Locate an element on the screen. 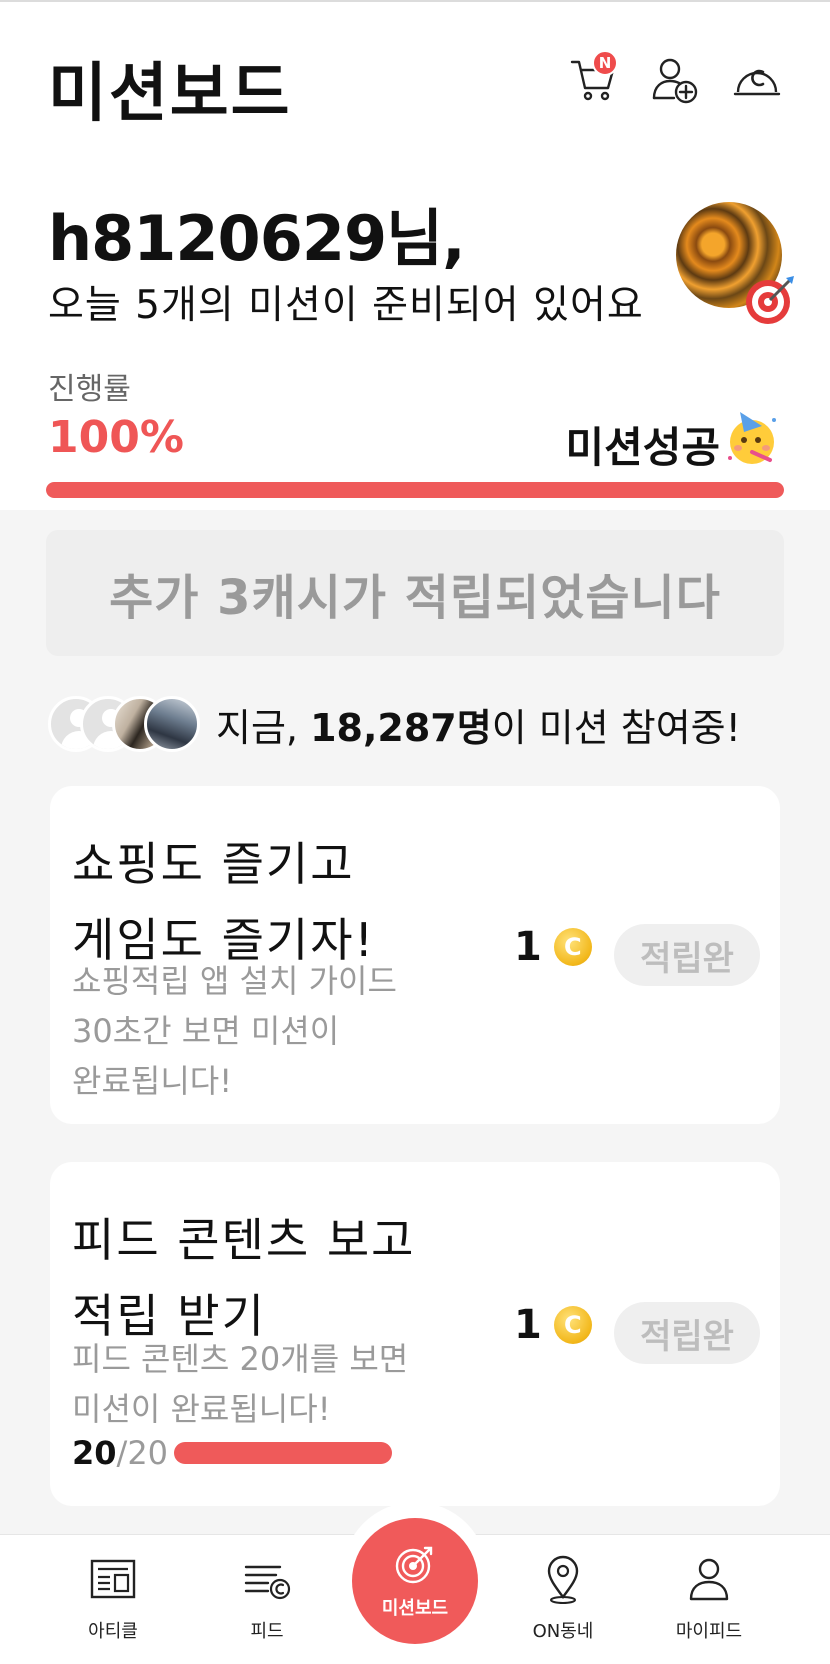 The width and height of the screenshot is (830, 1664). mission-progress-fill is located at coordinates (283, 1453).